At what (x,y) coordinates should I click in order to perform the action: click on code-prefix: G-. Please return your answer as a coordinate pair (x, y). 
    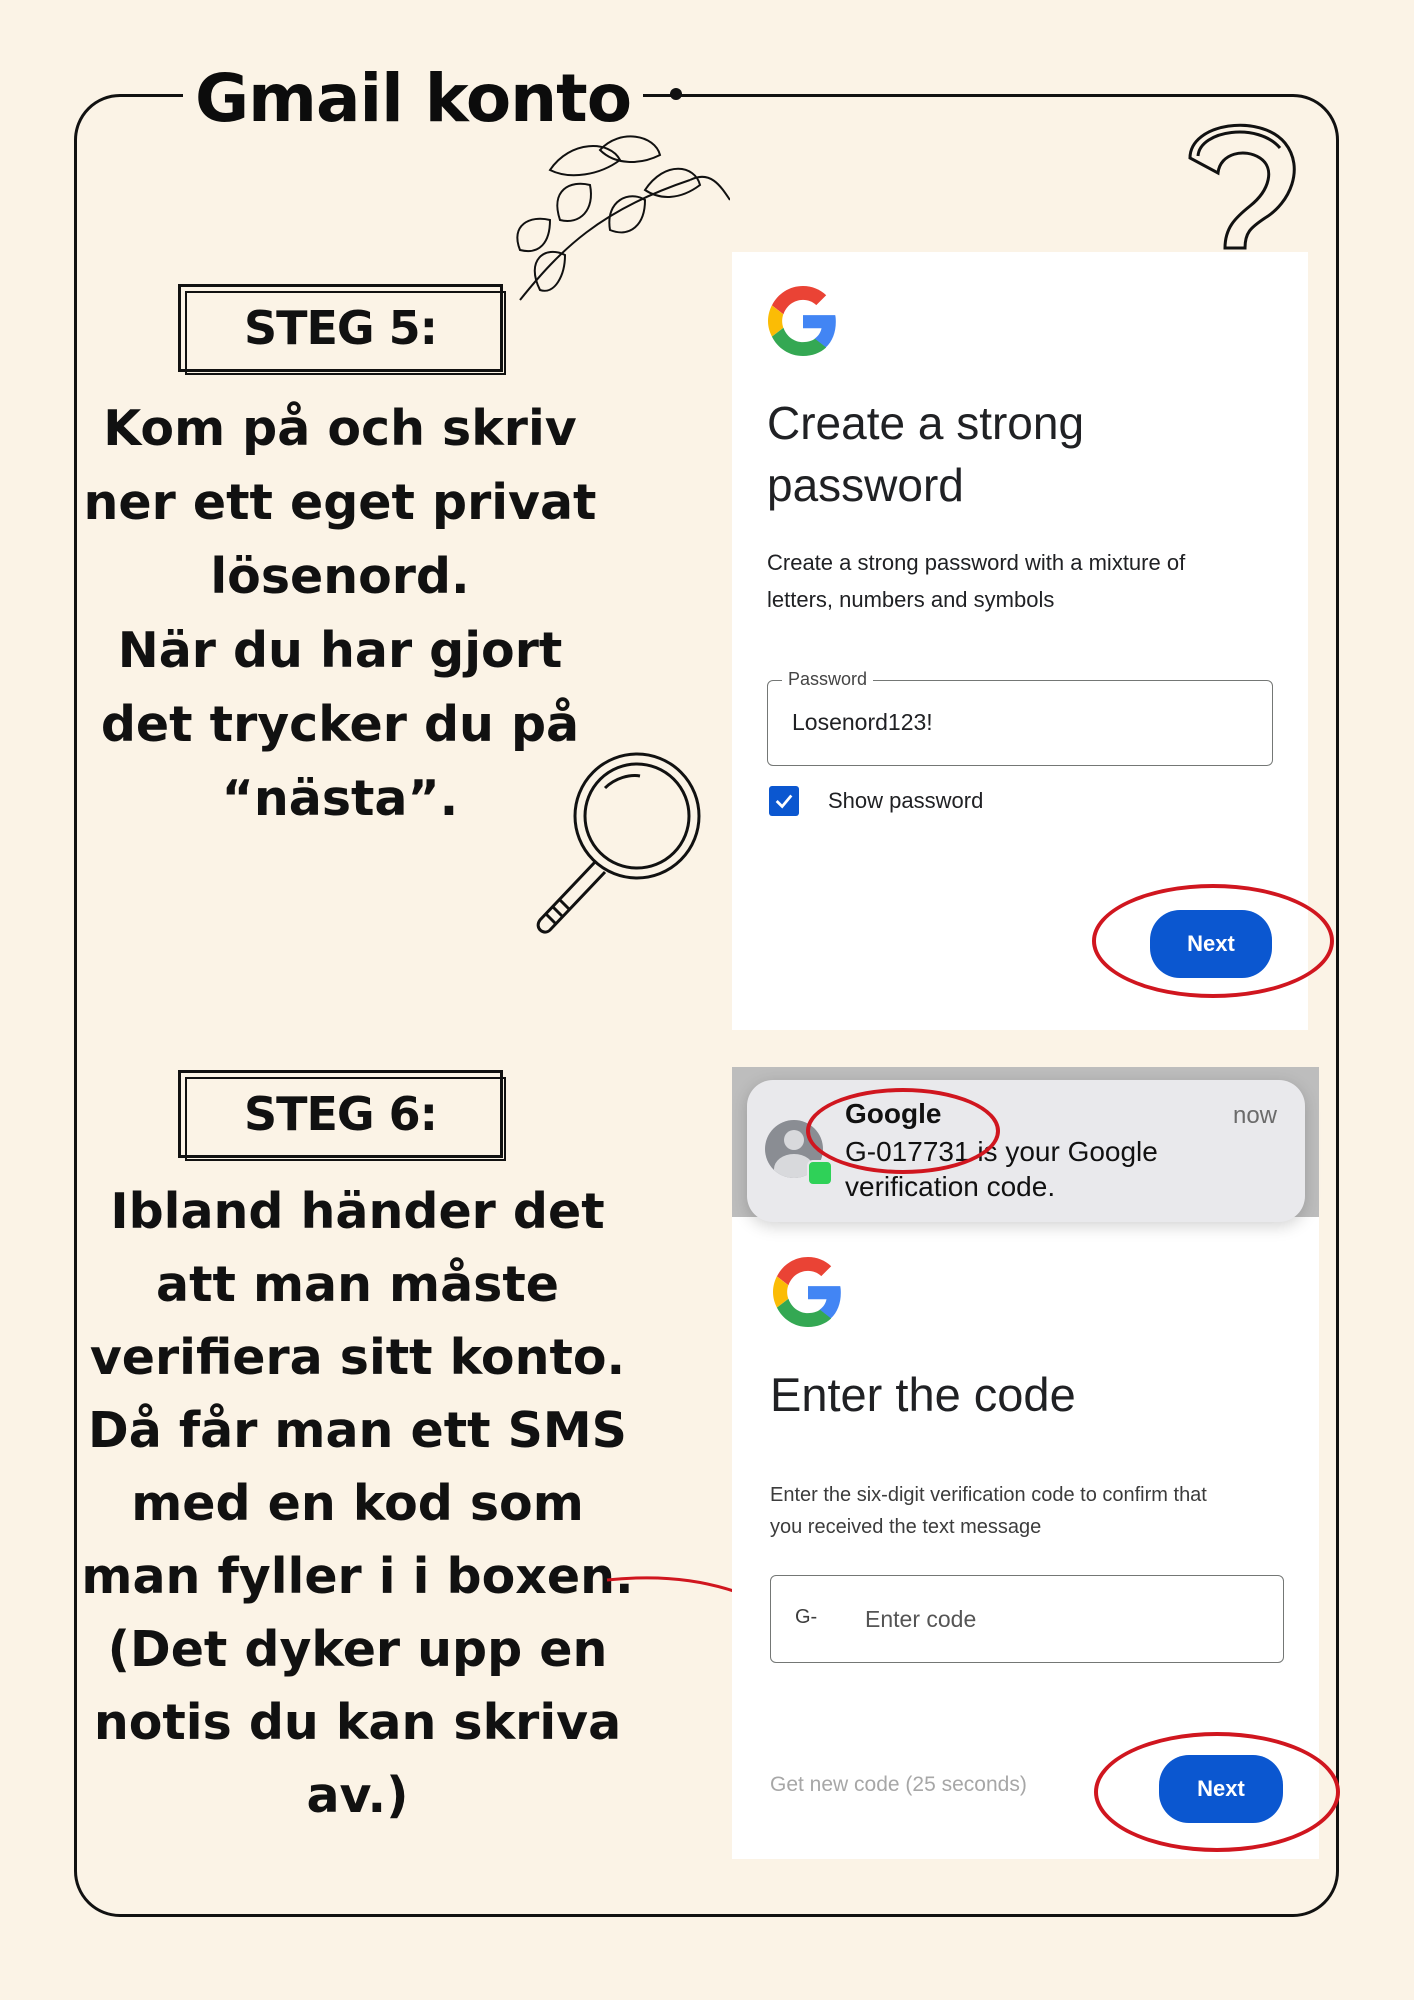
    Looking at the image, I should click on (806, 1617).